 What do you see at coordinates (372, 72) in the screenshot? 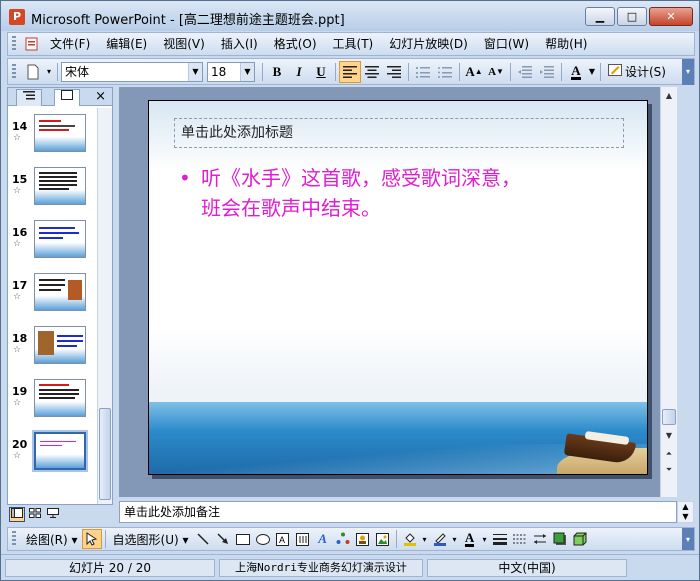
I see `align-center-icon` at bounding box center [372, 72].